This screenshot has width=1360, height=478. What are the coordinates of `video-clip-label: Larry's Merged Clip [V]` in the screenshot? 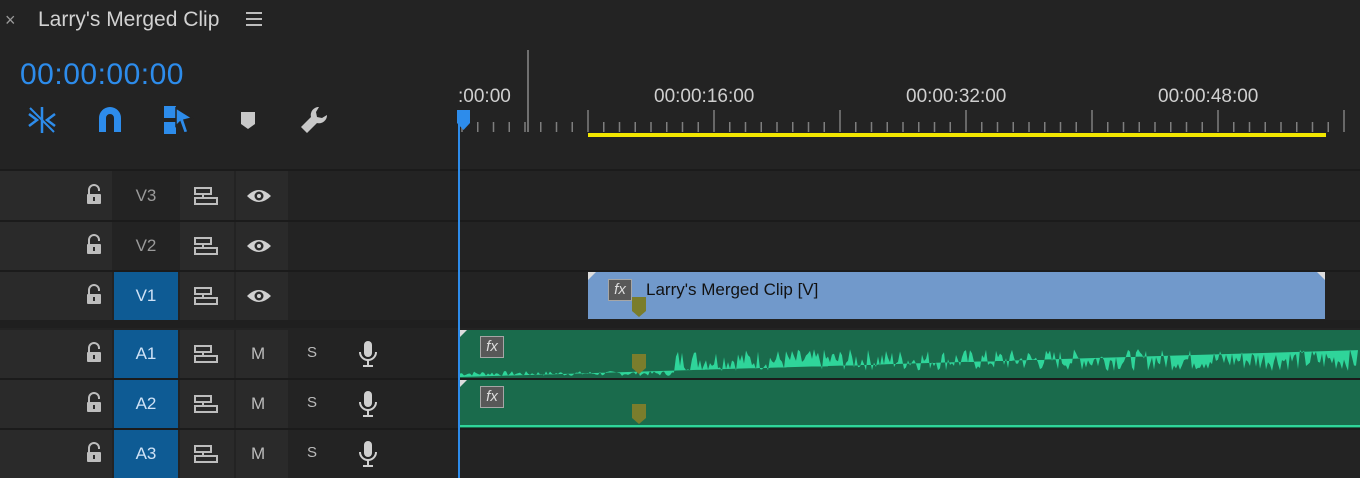 It's located at (732, 289).